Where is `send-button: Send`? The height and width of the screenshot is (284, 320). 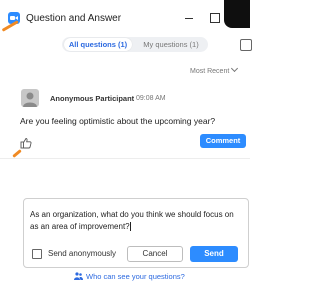
send-button: Send is located at coordinates (214, 254).